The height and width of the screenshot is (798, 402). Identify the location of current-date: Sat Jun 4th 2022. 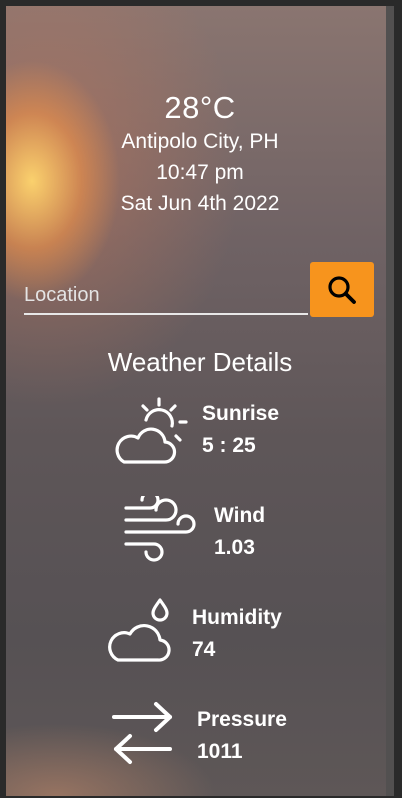
(200, 203).